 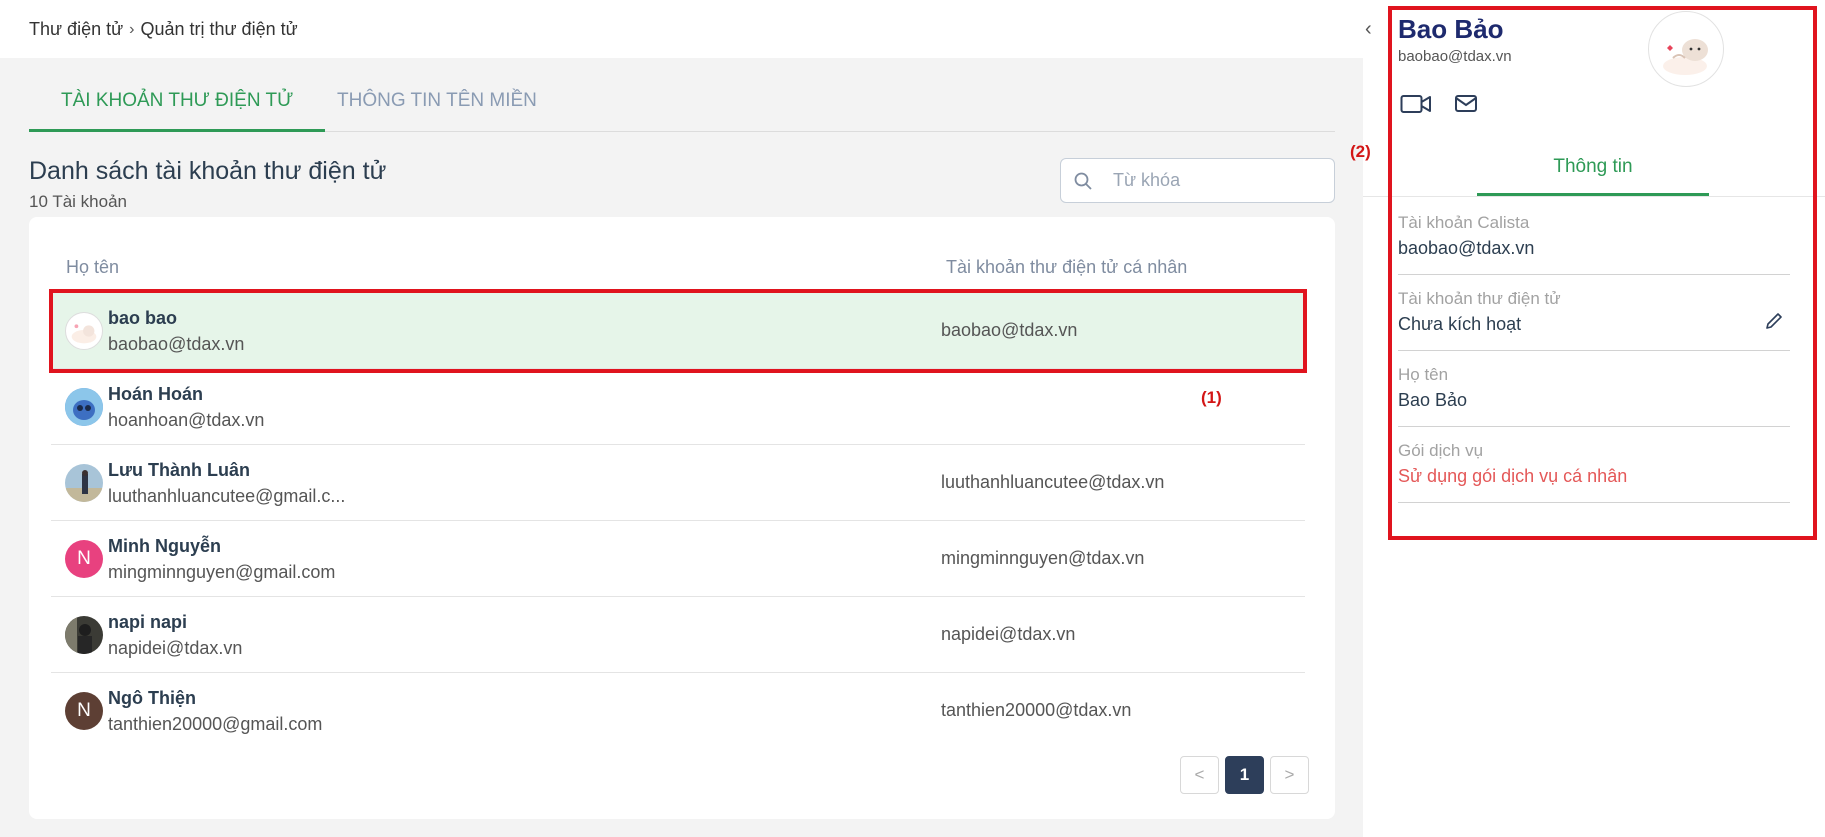 What do you see at coordinates (1009, 330) in the screenshot?
I see `row-personal-email: baobao@tdax.vn` at bounding box center [1009, 330].